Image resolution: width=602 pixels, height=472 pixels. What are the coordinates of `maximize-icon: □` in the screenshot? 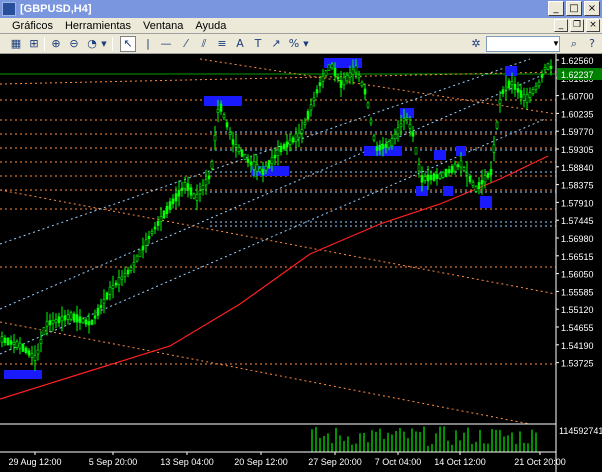 It's located at (574, 8).